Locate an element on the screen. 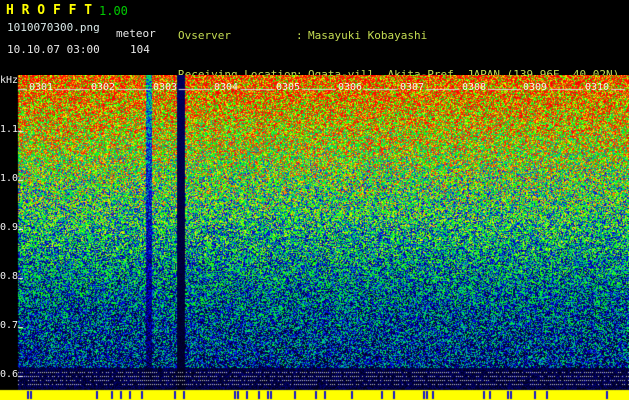 Image resolution: width=629 pixels, height=400 pixels. info-value: Masayuki Kobayashi is located at coordinates (368, 35).